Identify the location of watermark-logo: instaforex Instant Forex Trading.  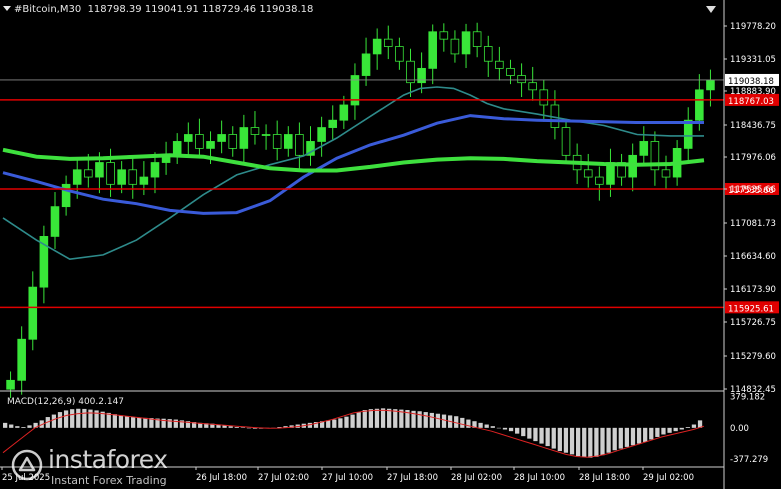
(95, 466).